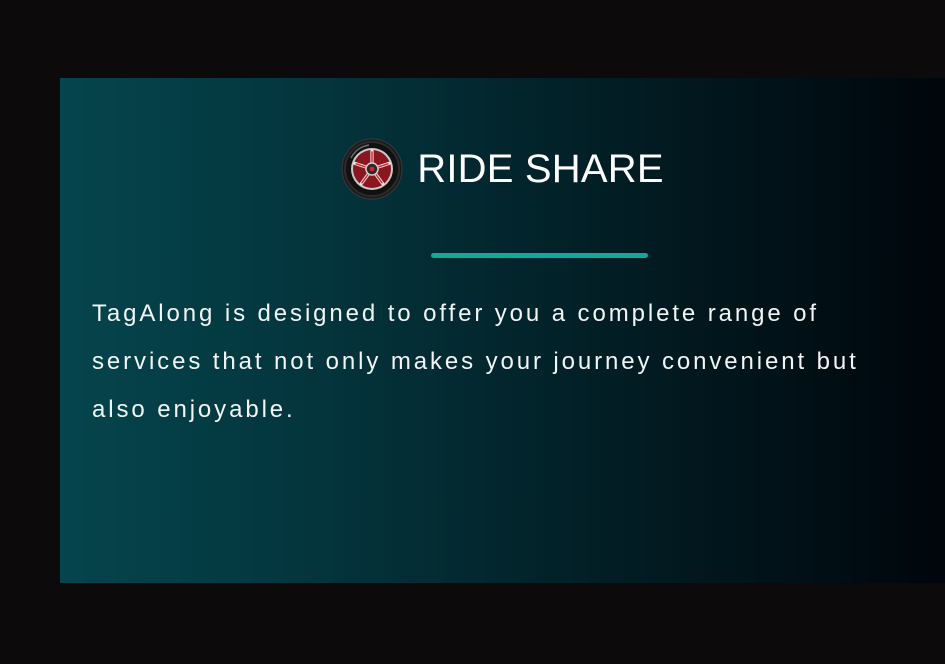 The width and height of the screenshot is (945, 664). What do you see at coordinates (539, 255) in the screenshot?
I see `title-divider` at bounding box center [539, 255].